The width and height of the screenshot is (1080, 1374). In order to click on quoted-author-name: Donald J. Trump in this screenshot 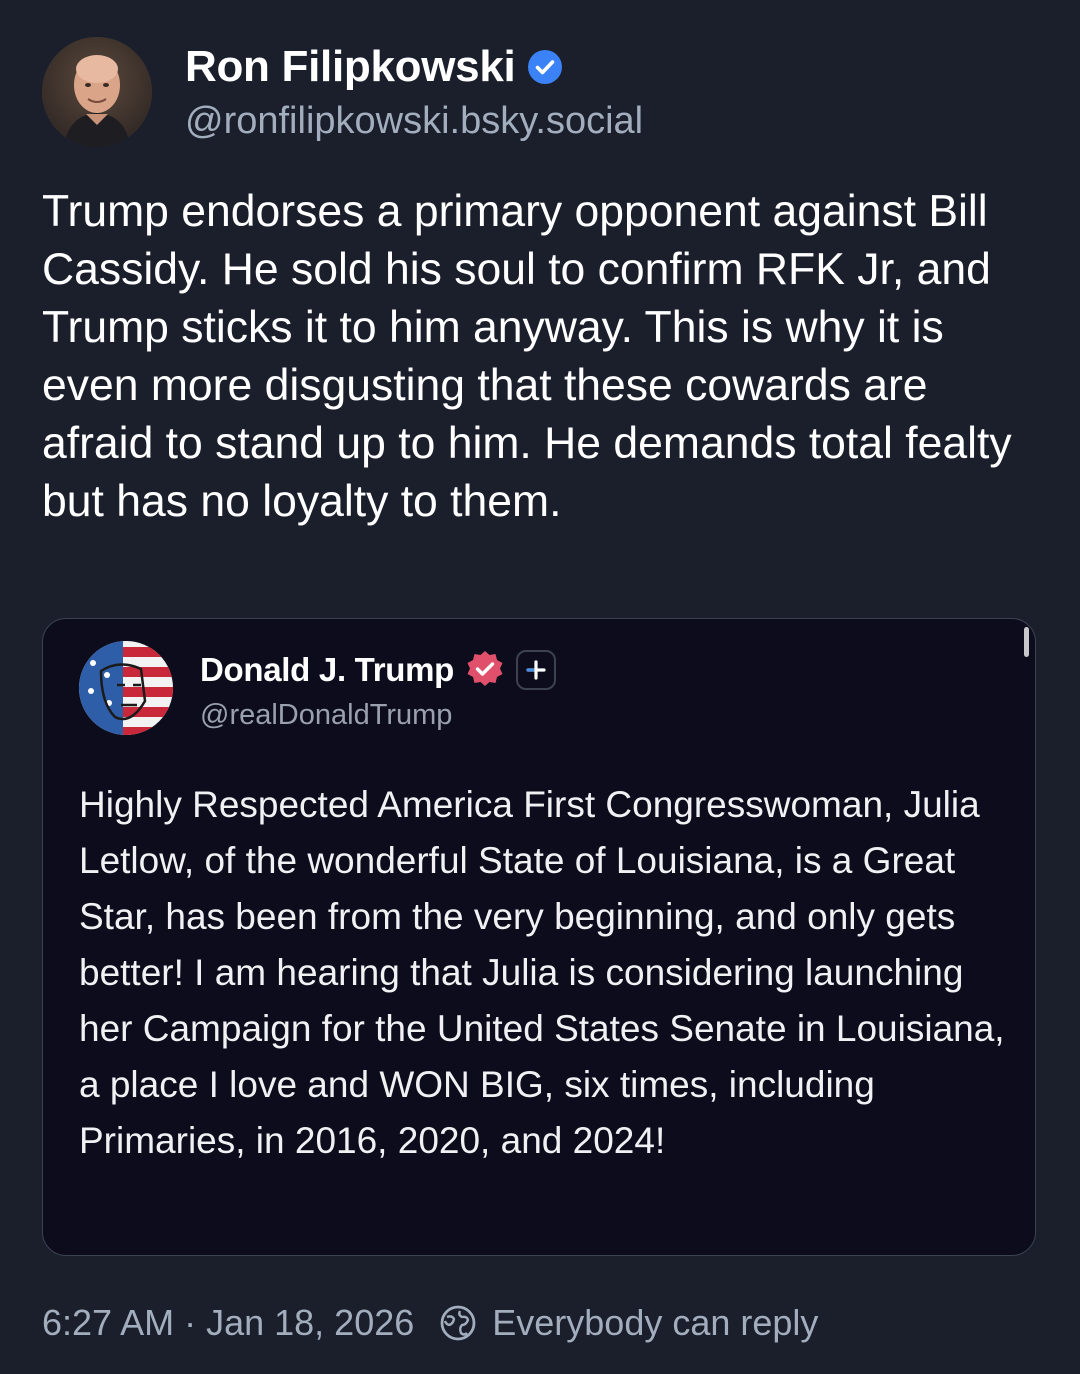, I will do `click(327, 670)`.